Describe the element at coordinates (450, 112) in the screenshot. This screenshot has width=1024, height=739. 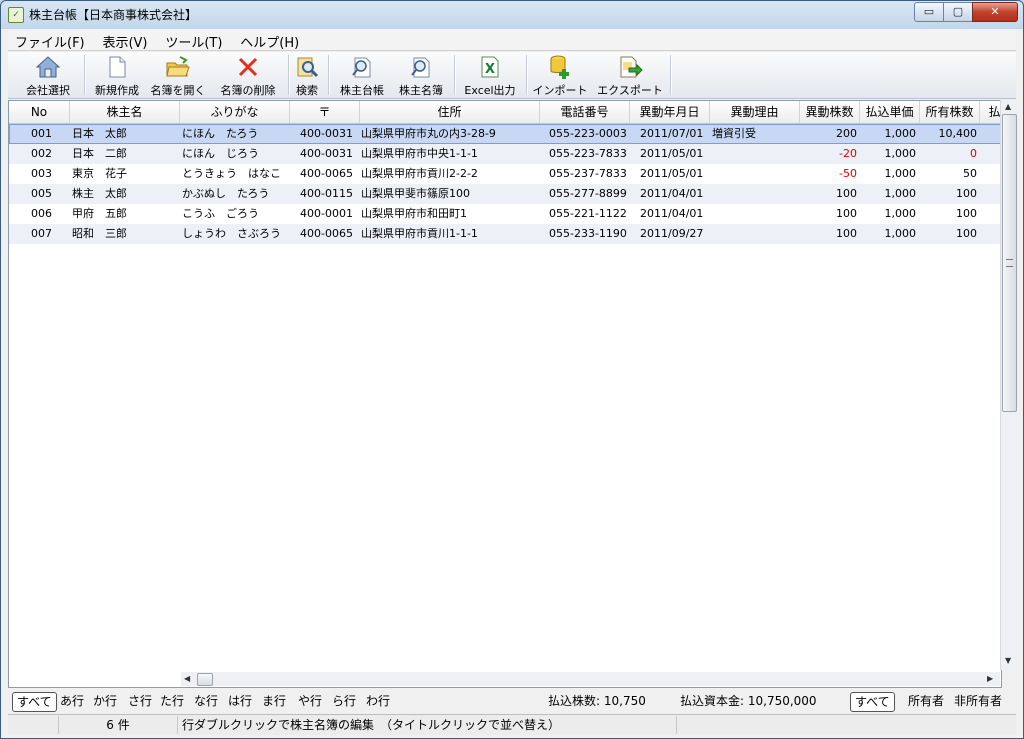
I see `col-address: 住所` at that location.